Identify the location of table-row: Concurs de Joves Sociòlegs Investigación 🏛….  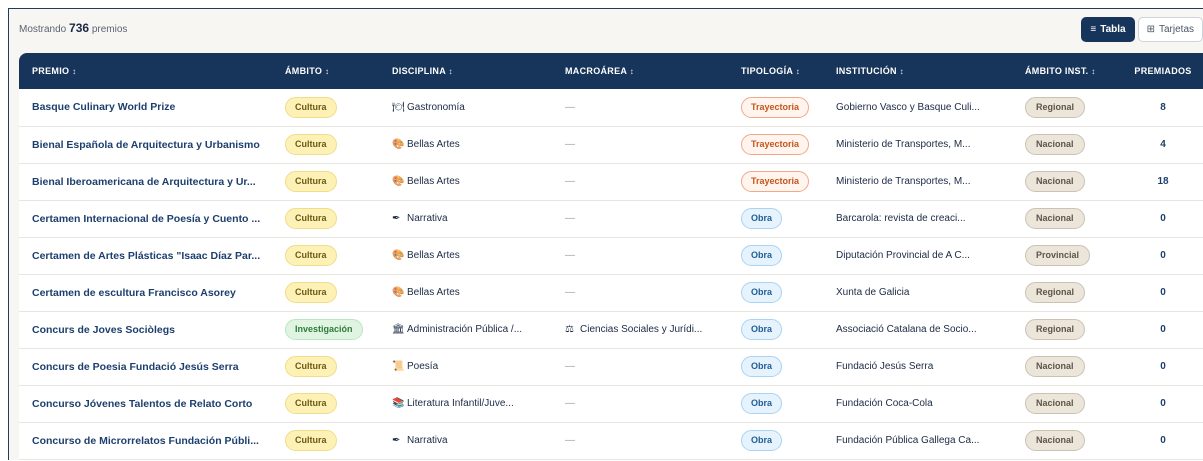
(611, 329).